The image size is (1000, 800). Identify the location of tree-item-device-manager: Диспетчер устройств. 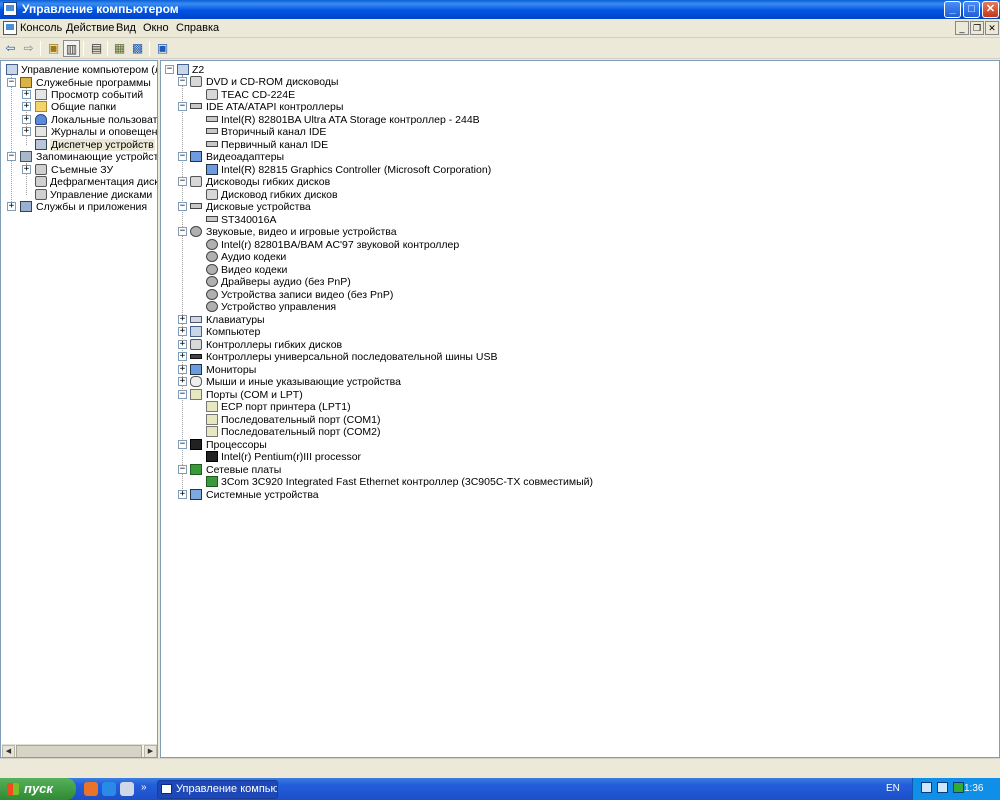
(96, 145).